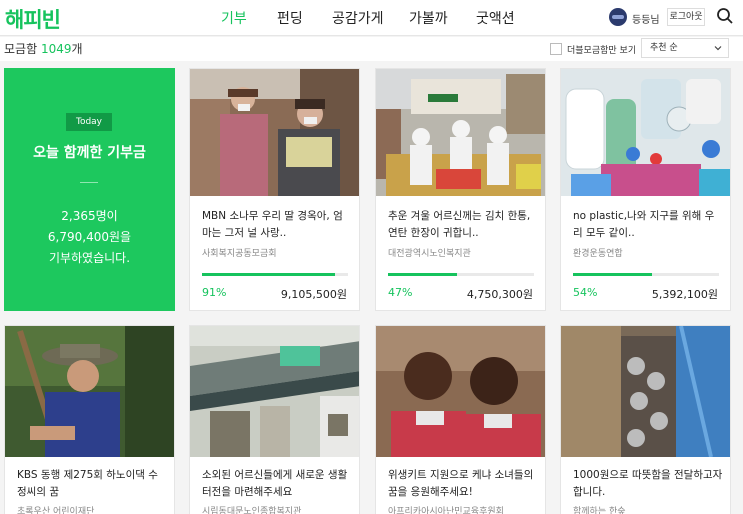 The height and width of the screenshot is (514, 743). I want to click on logout-button: 로그아웃, so click(686, 17).